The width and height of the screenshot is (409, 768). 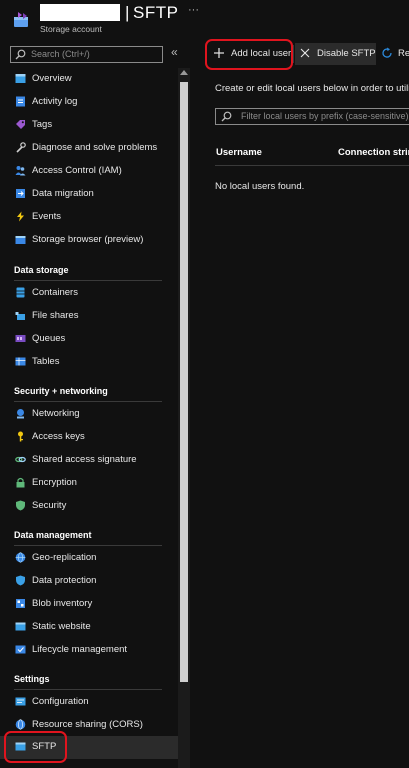 I want to click on queues-icon, so click(x=20, y=338).